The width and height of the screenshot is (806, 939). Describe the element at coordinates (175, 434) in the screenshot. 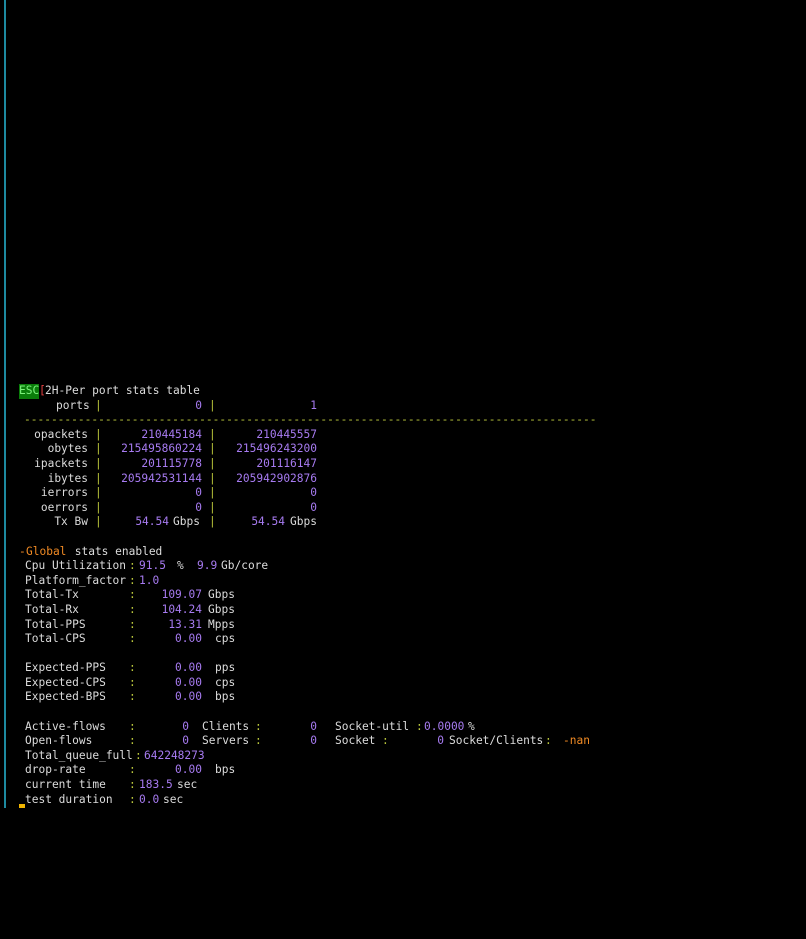

I see `table-row-opackets: opackets | 210445184 | 210445557` at that location.